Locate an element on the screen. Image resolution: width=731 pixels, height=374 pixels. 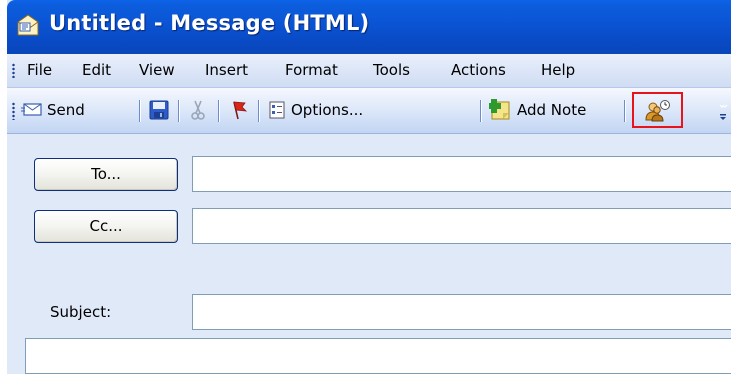
menu-edit-label: Edit is located at coordinates (97, 70).